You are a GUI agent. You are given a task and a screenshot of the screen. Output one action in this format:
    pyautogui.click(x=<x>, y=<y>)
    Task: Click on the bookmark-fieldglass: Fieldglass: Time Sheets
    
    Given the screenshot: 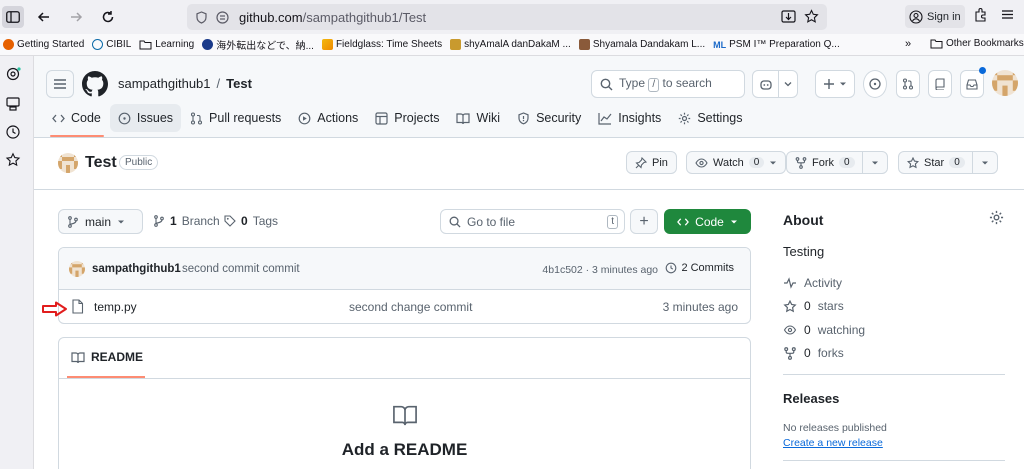 What is the action you would take?
    pyautogui.click(x=381, y=44)
    